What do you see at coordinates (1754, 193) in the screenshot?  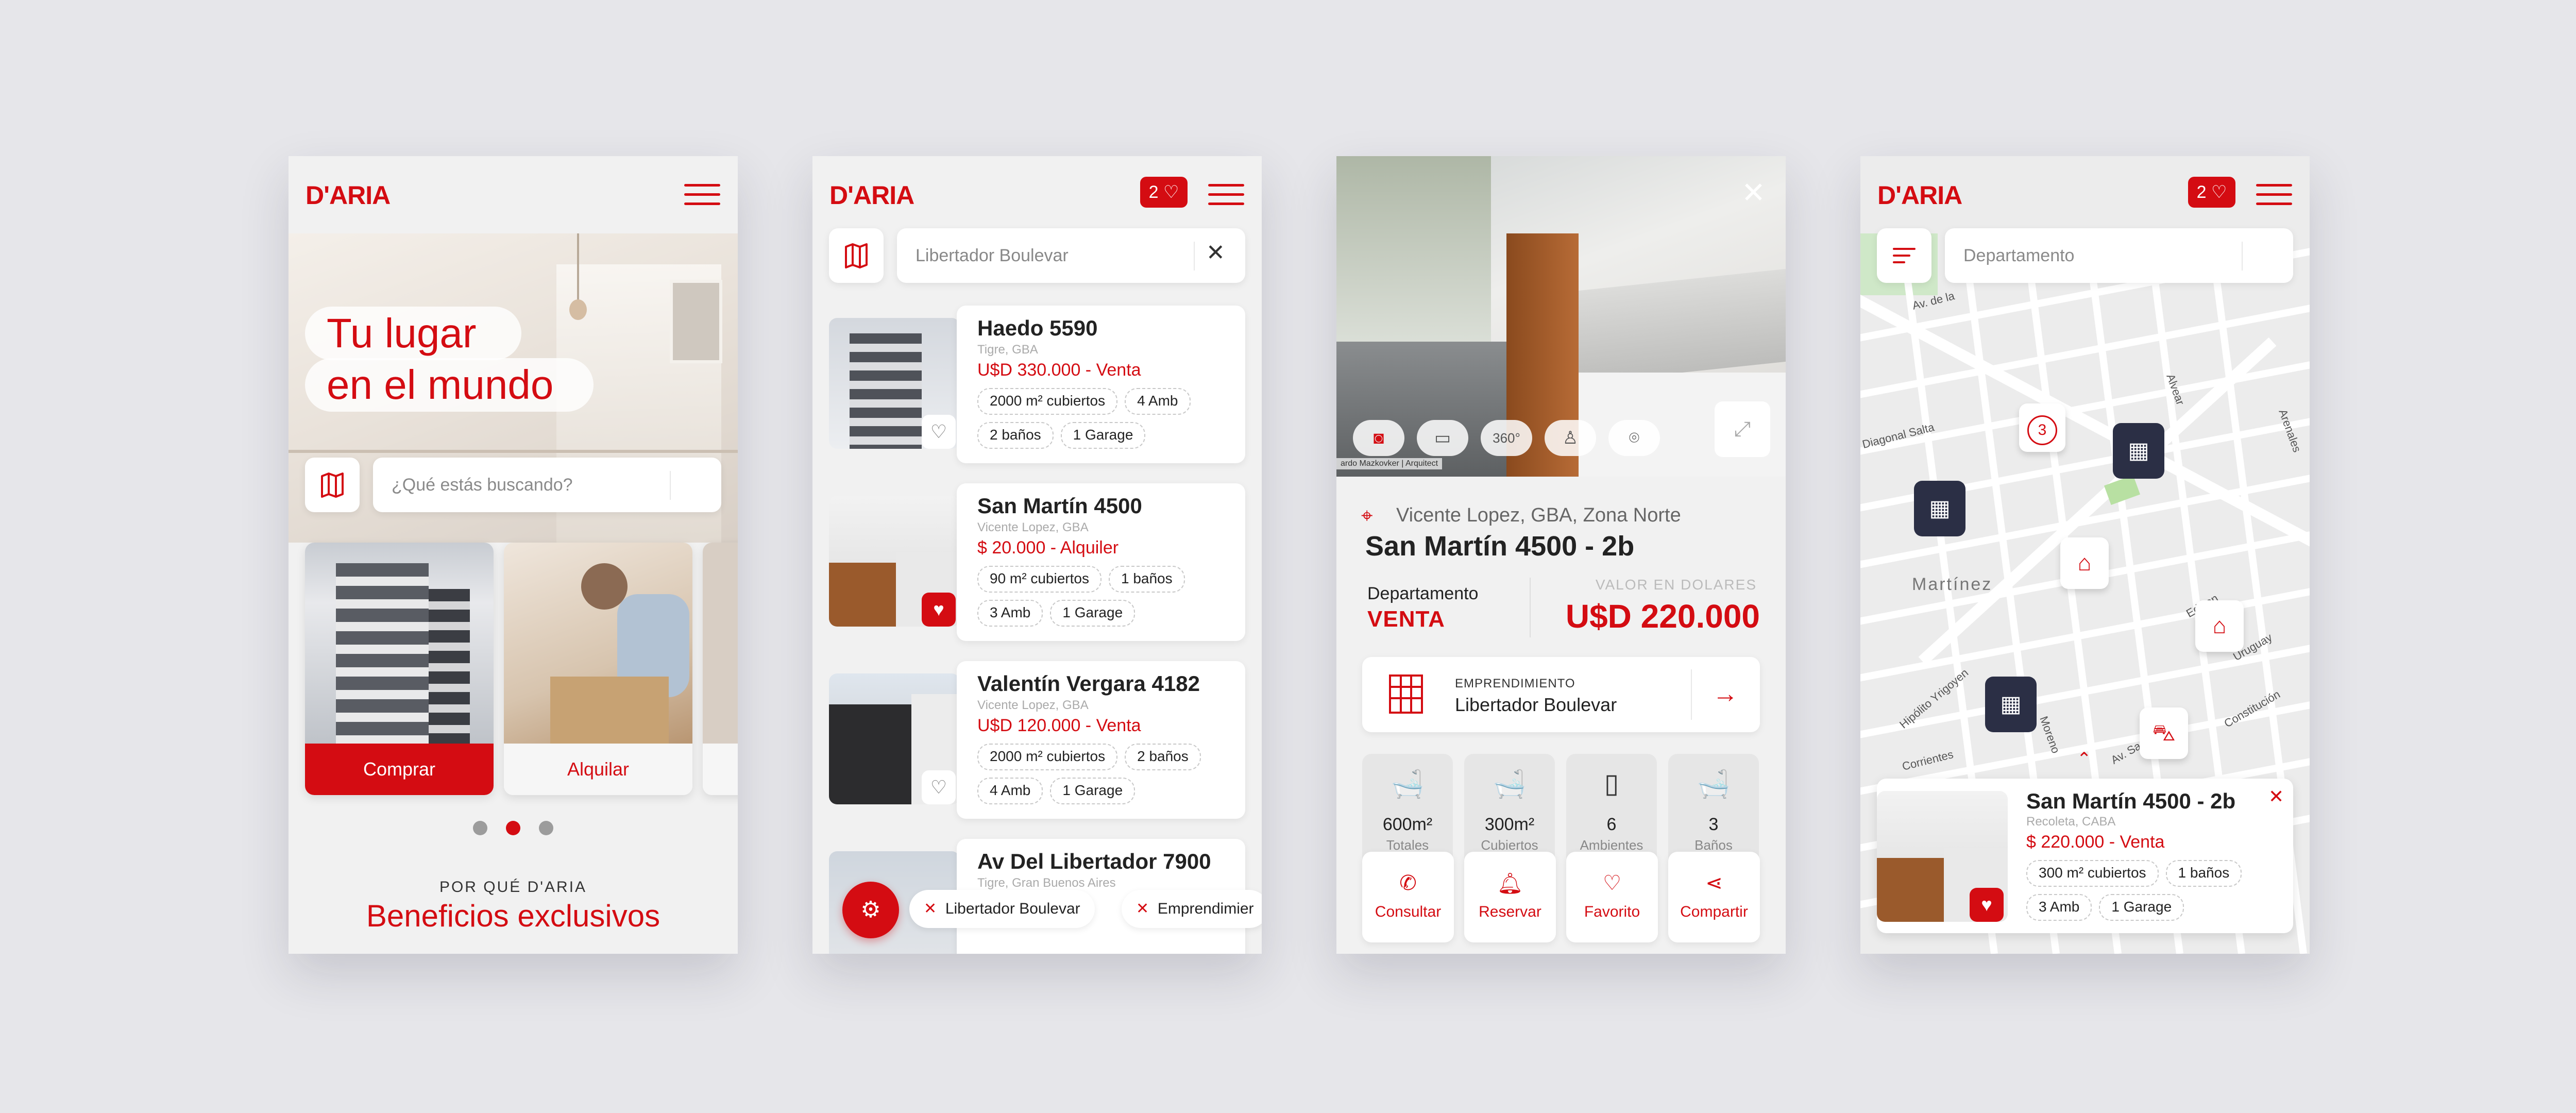 I see `close-icon: ✕` at bounding box center [1754, 193].